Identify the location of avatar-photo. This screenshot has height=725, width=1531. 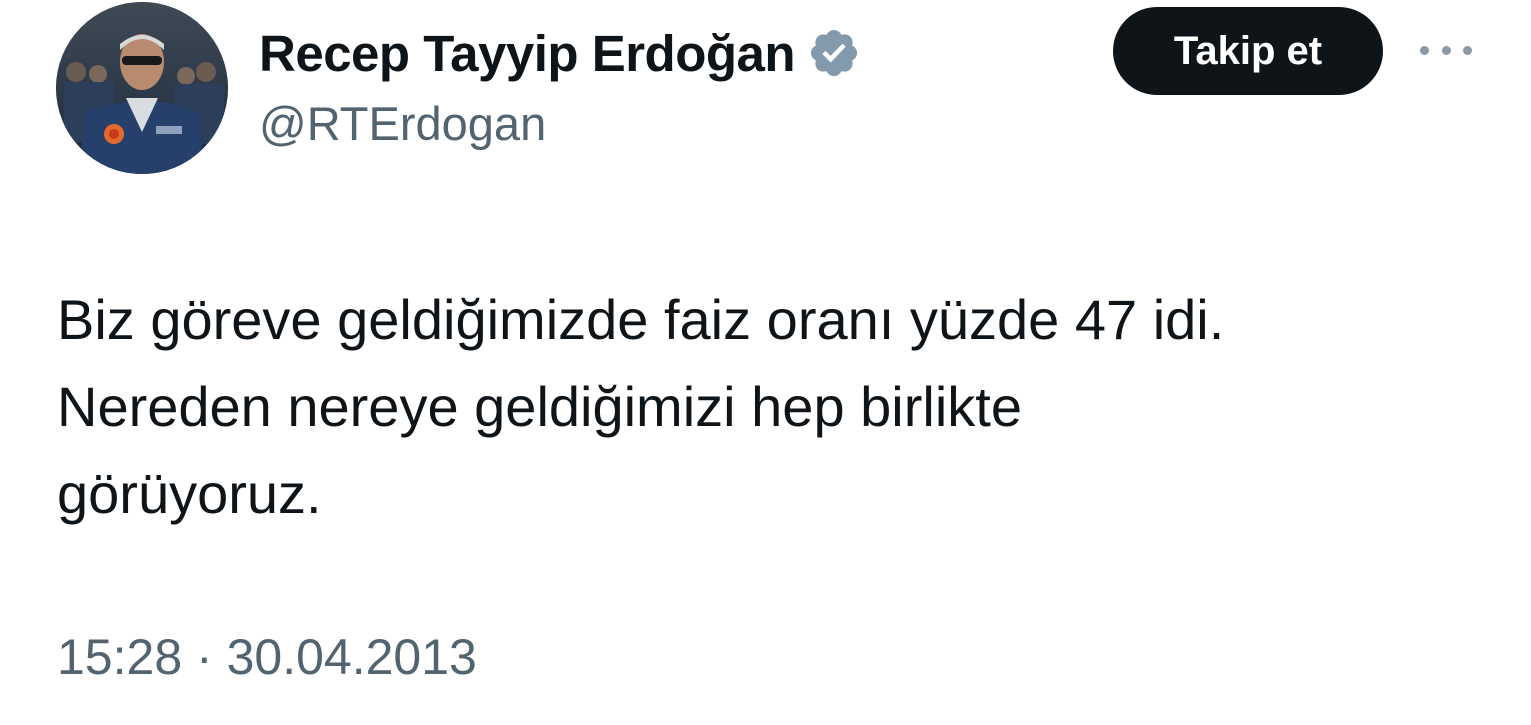
(142, 88).